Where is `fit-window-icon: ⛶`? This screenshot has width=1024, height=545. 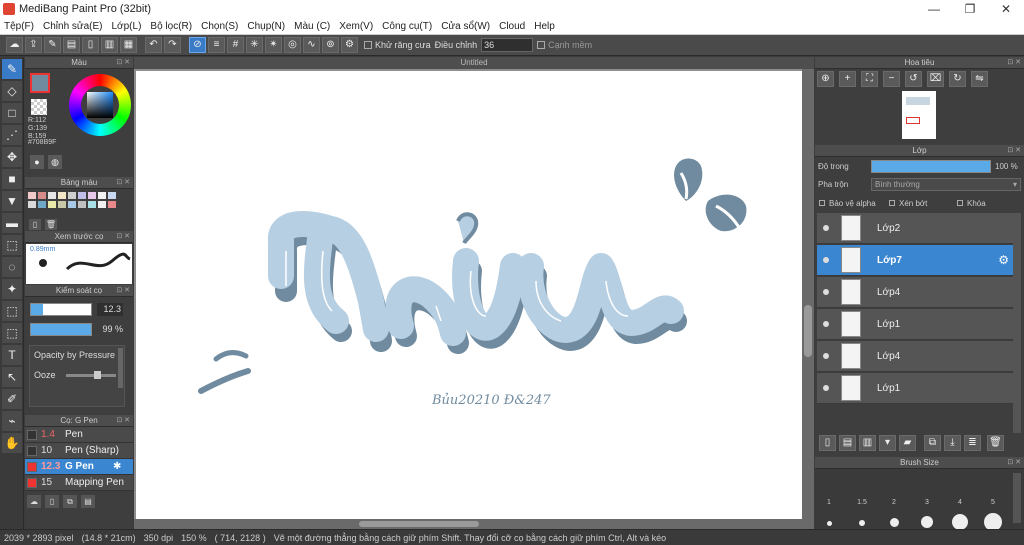 fit-window-icon: ⛶ is located at coordinates (869, 79).